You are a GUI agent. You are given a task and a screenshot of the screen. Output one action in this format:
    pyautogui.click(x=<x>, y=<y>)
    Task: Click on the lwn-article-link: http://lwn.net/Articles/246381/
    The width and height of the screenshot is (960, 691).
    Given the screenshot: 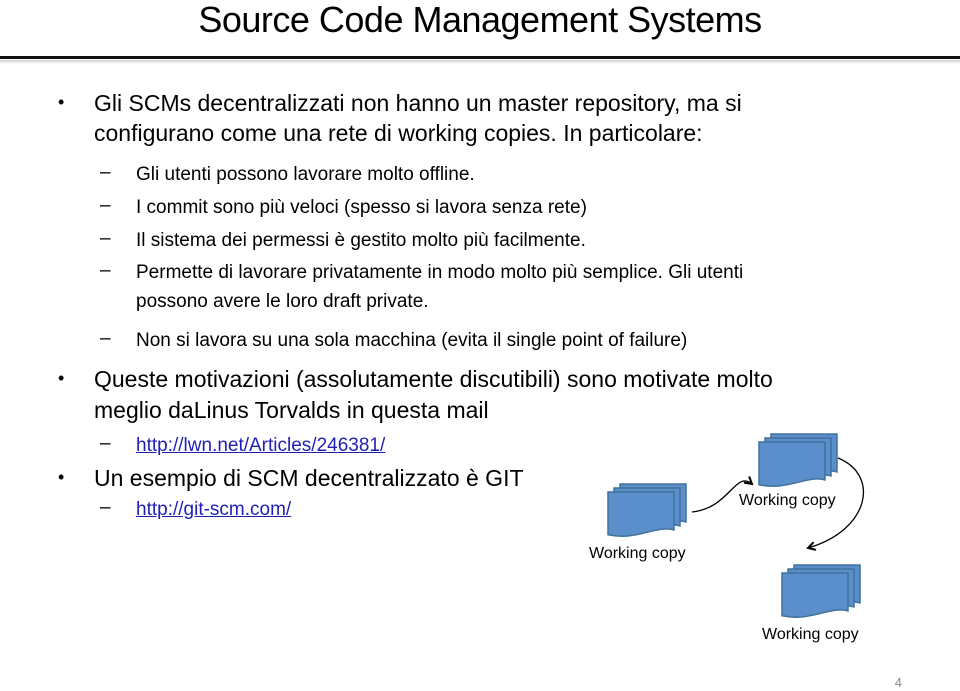 What is the action you would take?
    pyautogui.click(x=260, y=446)
    